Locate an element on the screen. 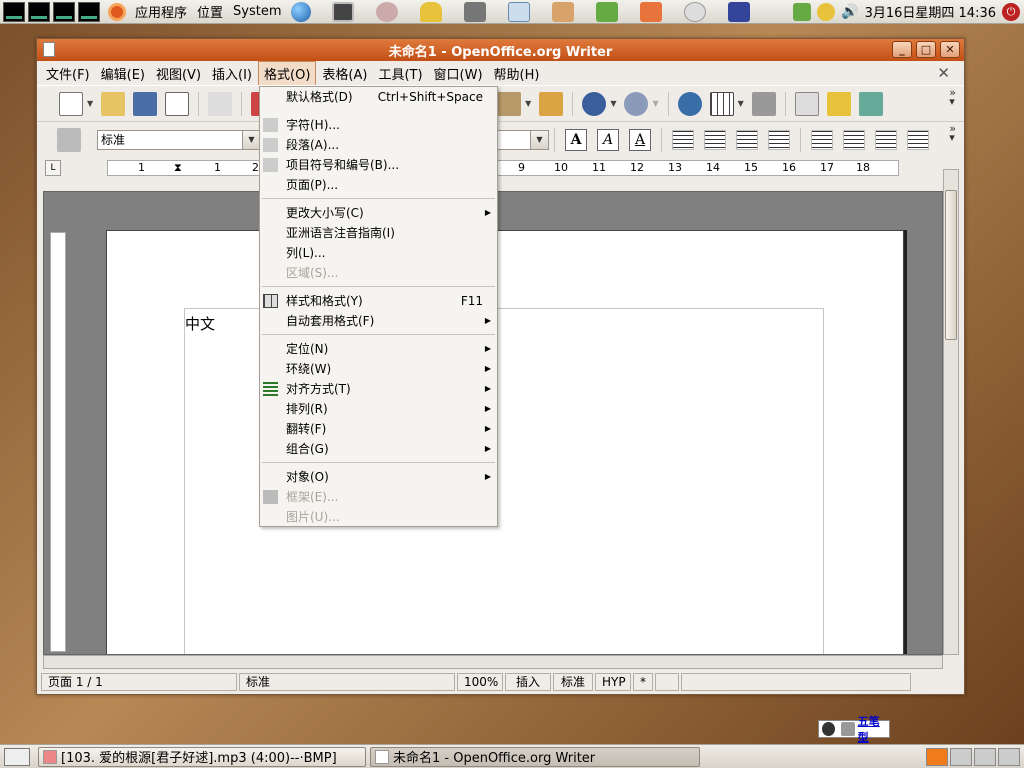  menu-item-flip: 翻转(F) ▶ is located at coordinates (378, 429).